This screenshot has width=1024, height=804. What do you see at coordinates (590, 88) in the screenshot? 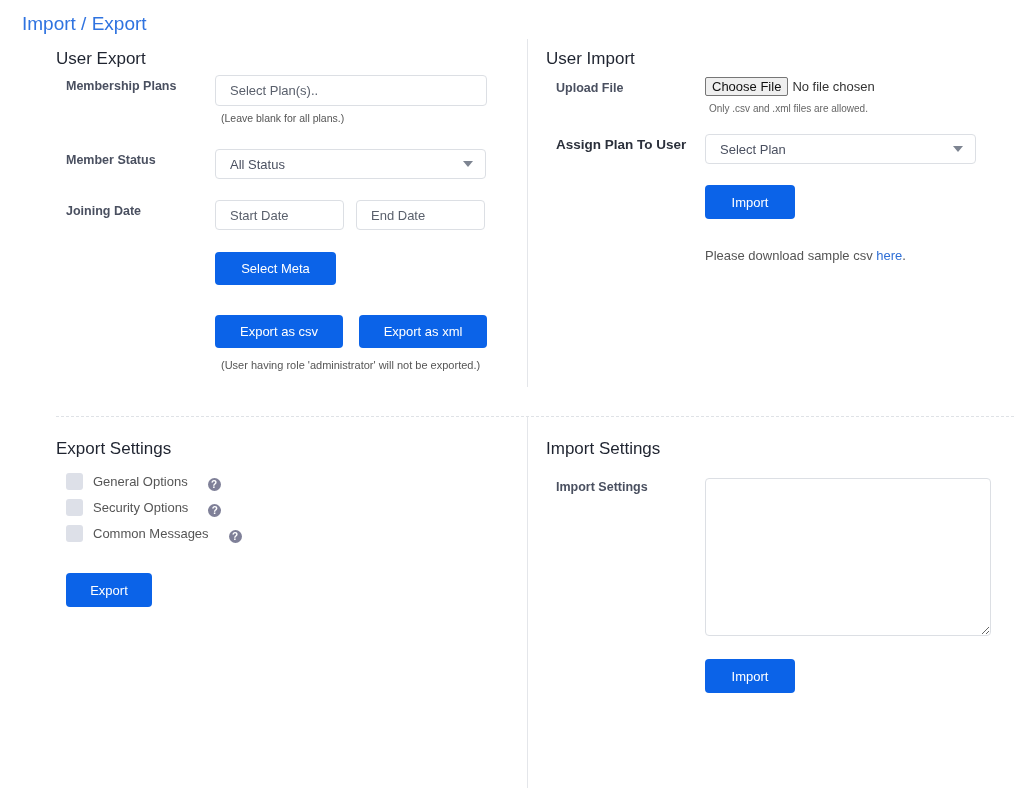
I see `field-label: Upload File` at bounding box center [590, 88].